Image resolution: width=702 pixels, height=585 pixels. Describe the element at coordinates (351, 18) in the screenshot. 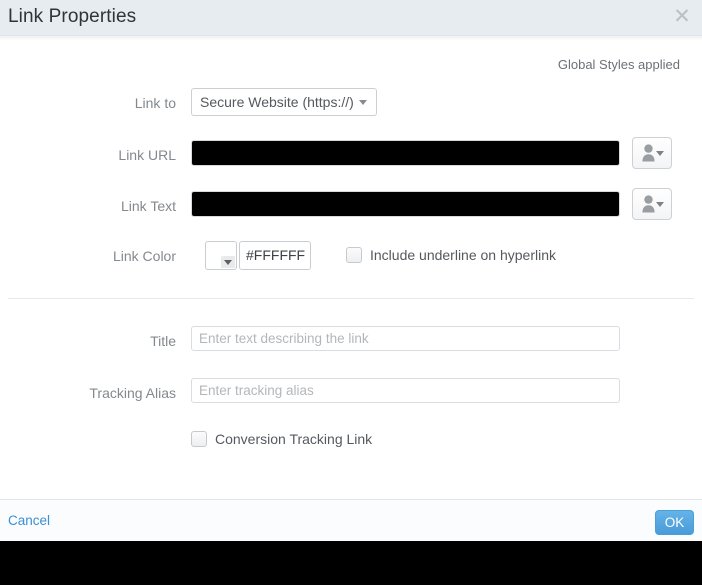

I see `dialog-titlebar: Link Properties ✕` at that location.